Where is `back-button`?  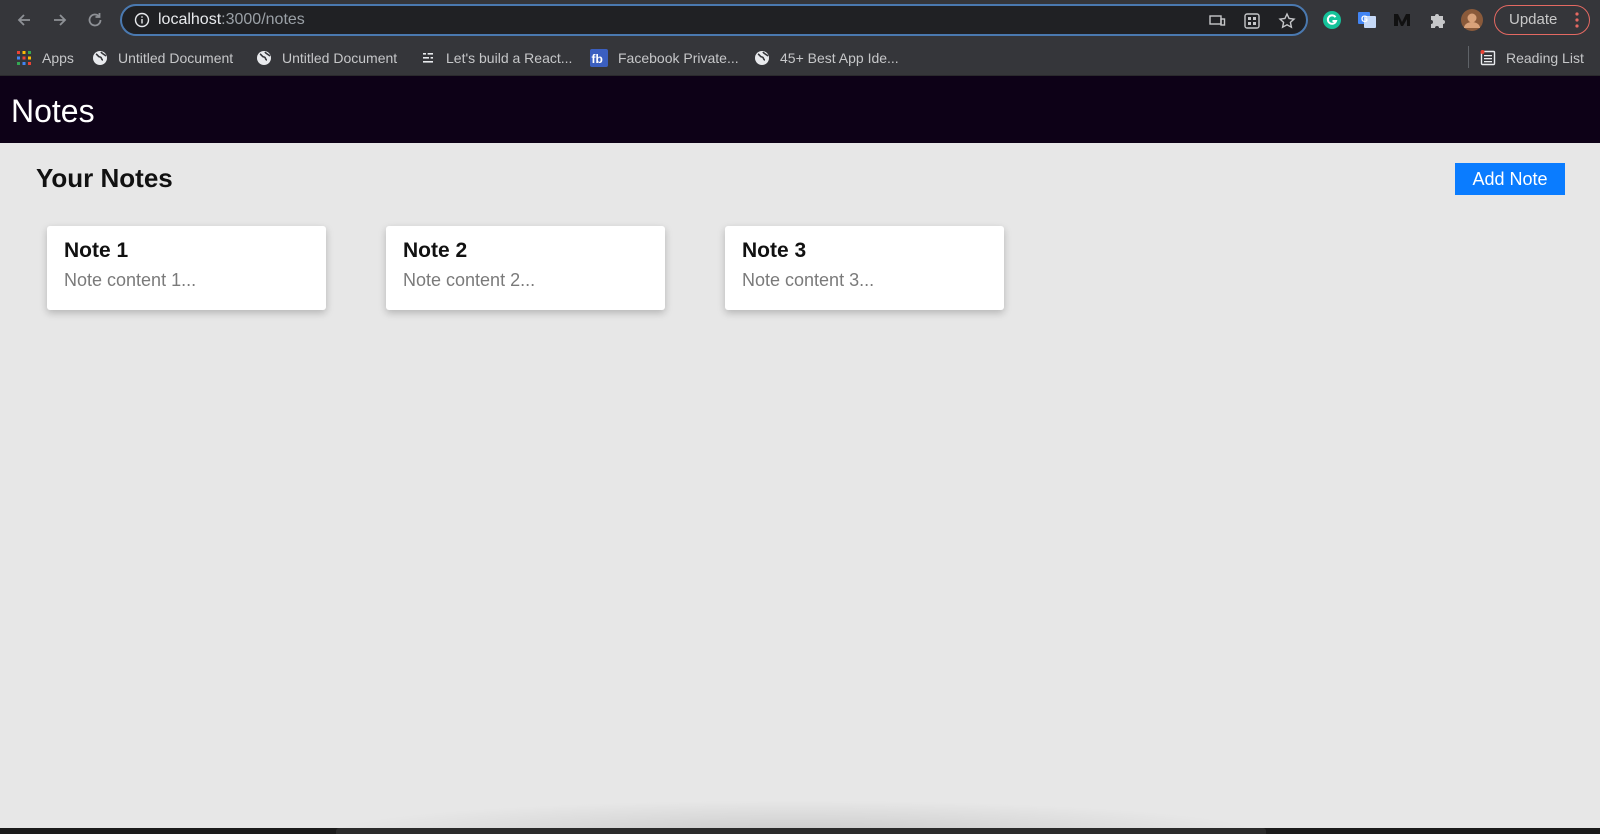 back-button is located at coordinates (24, 20).